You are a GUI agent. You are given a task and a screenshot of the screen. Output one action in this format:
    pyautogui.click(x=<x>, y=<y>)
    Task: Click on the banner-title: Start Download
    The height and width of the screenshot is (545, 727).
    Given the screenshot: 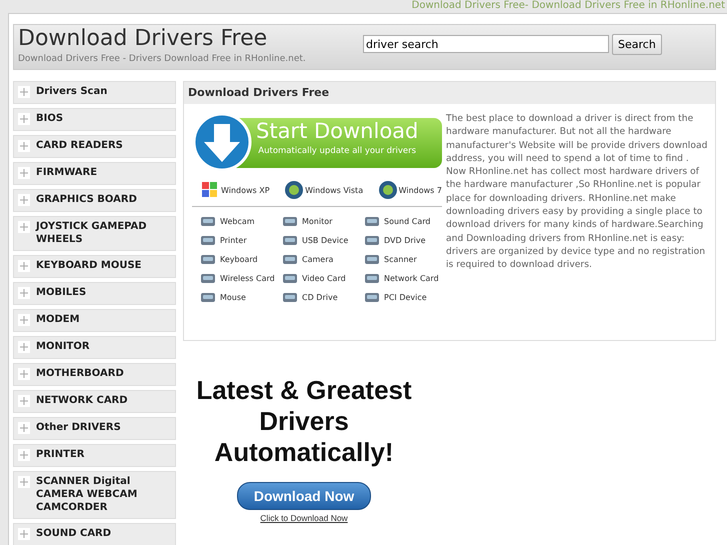 What is the action you would take?
    pyautogui.click(x=337, y=131)
    